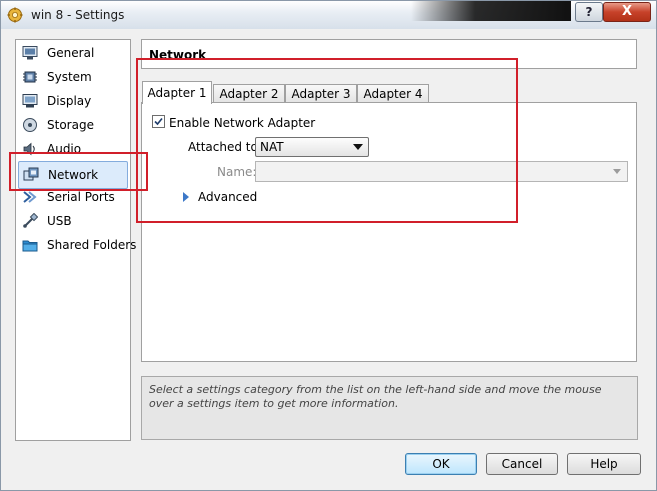  What do you see at coordinates (78, 15) in the screenshot?
I see `window-title: win 8 - Settings` at bounding box center [78, 15].